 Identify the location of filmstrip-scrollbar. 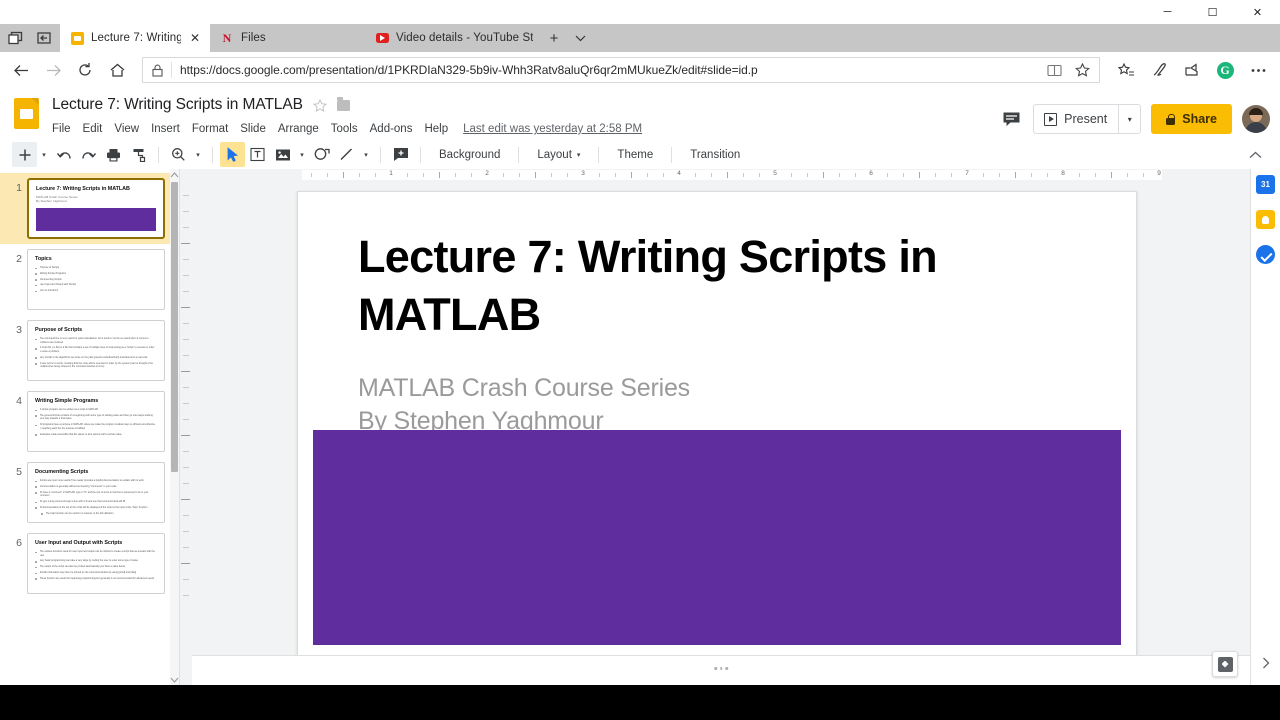
(174, 427).